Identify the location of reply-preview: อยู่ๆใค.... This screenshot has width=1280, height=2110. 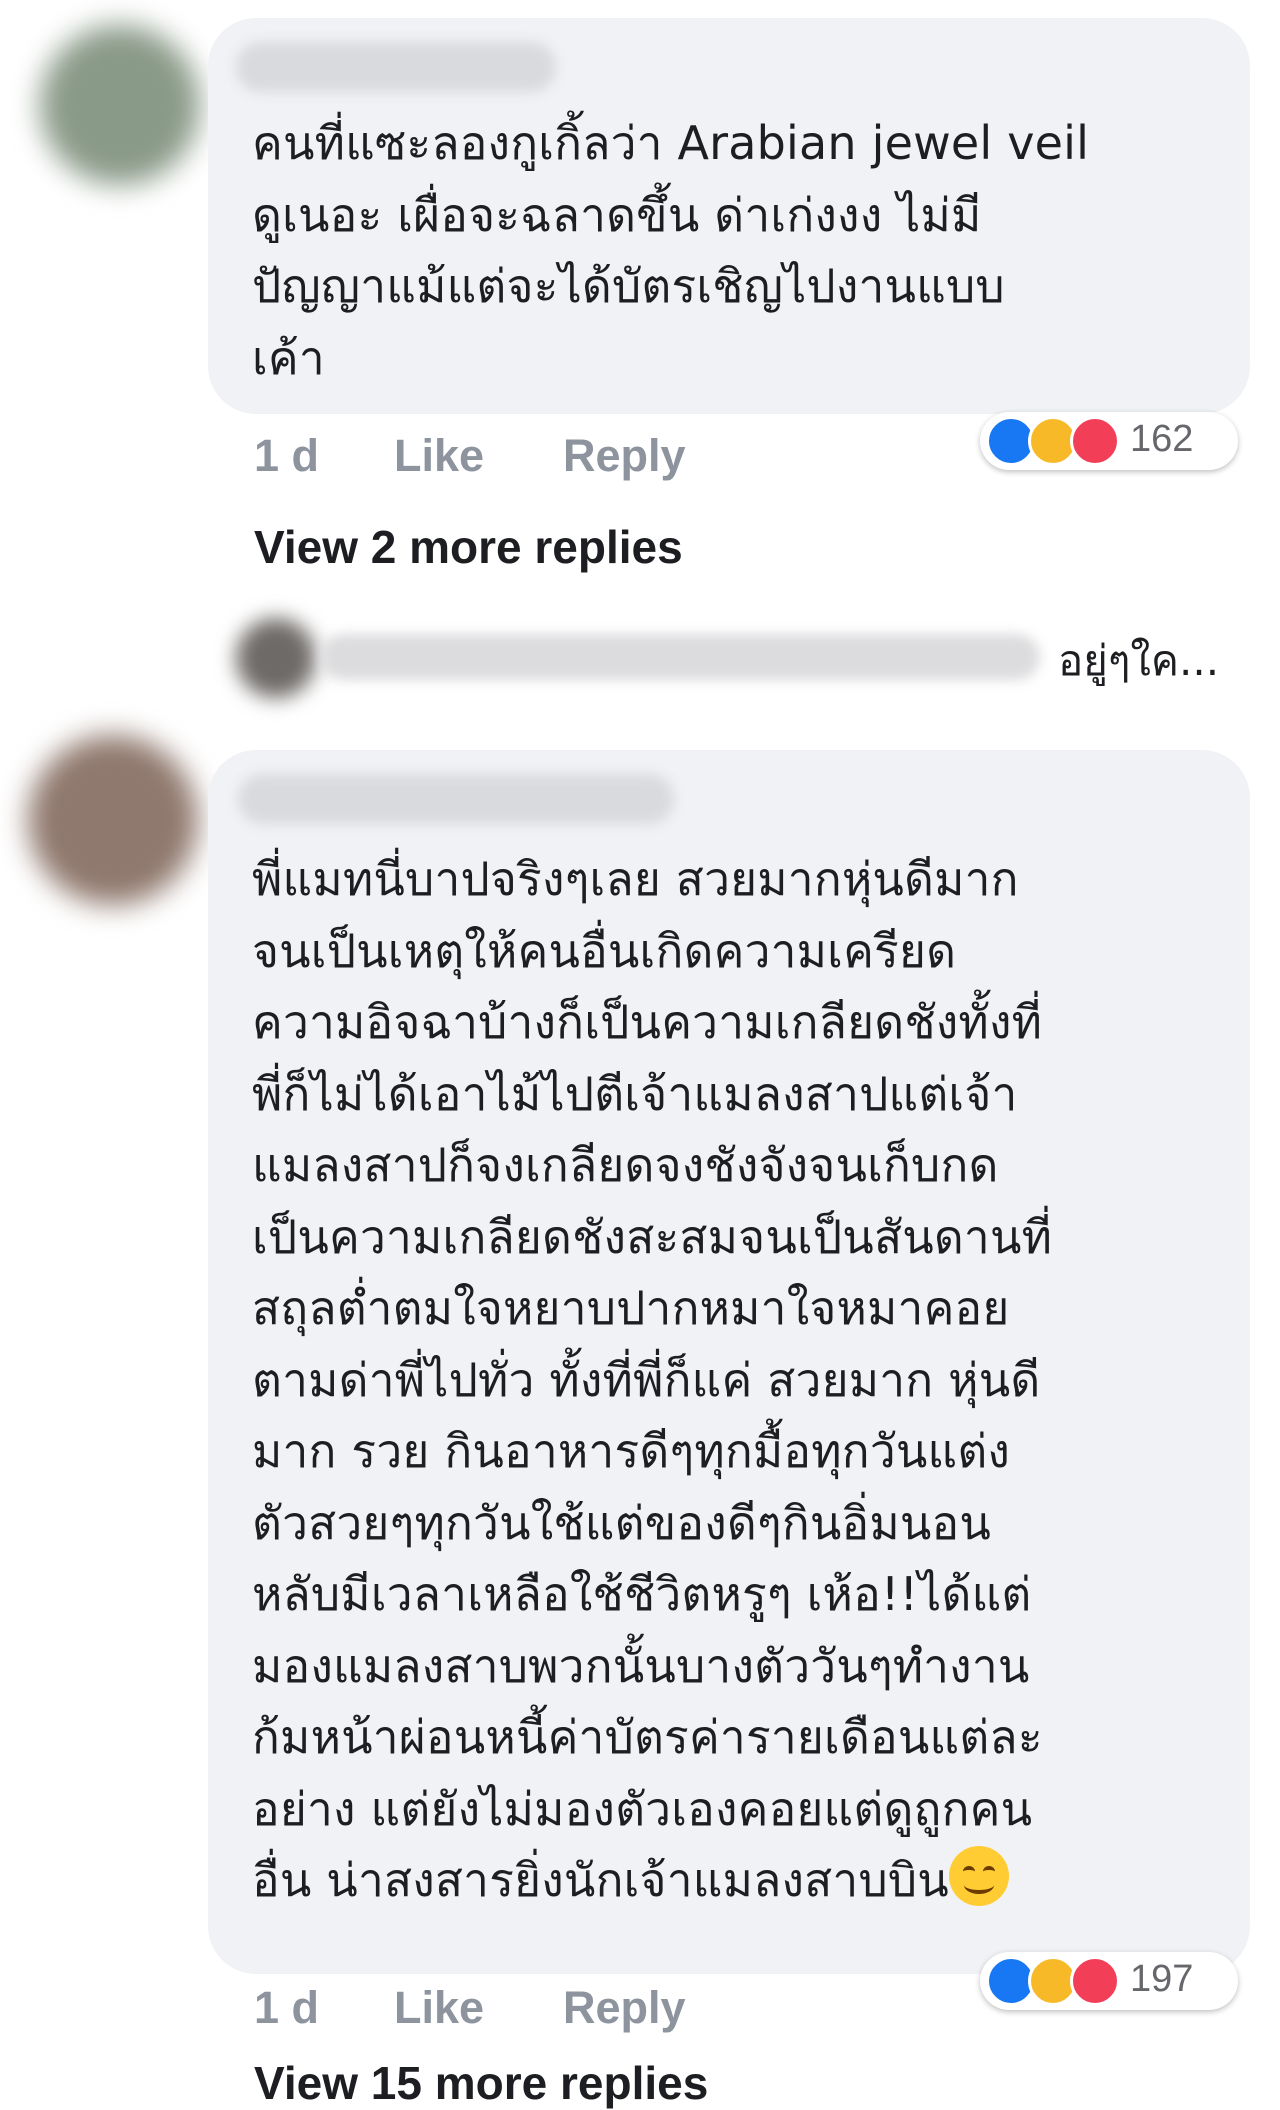
(640, 655).